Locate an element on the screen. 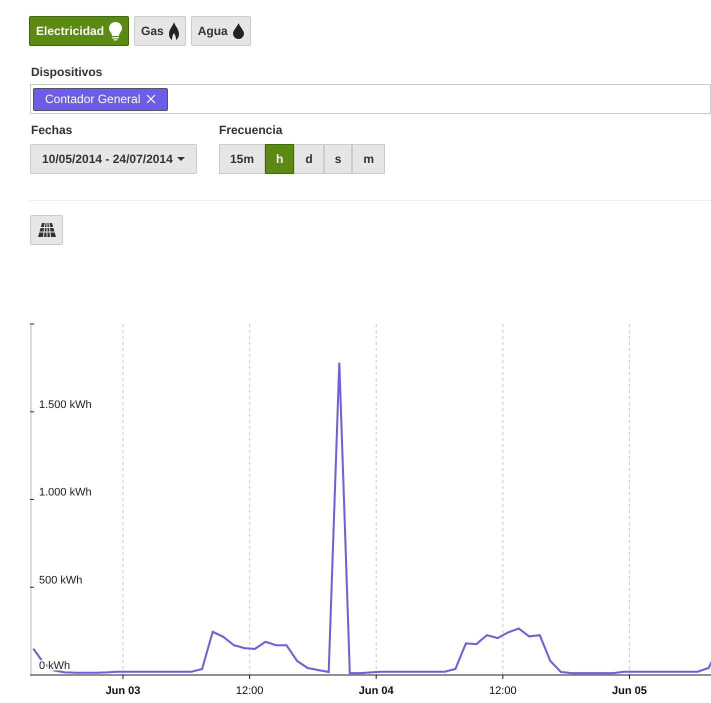 The image size is (711, 703). y-tick-label: 1.500 kWh is located at coordinates (65, 404).